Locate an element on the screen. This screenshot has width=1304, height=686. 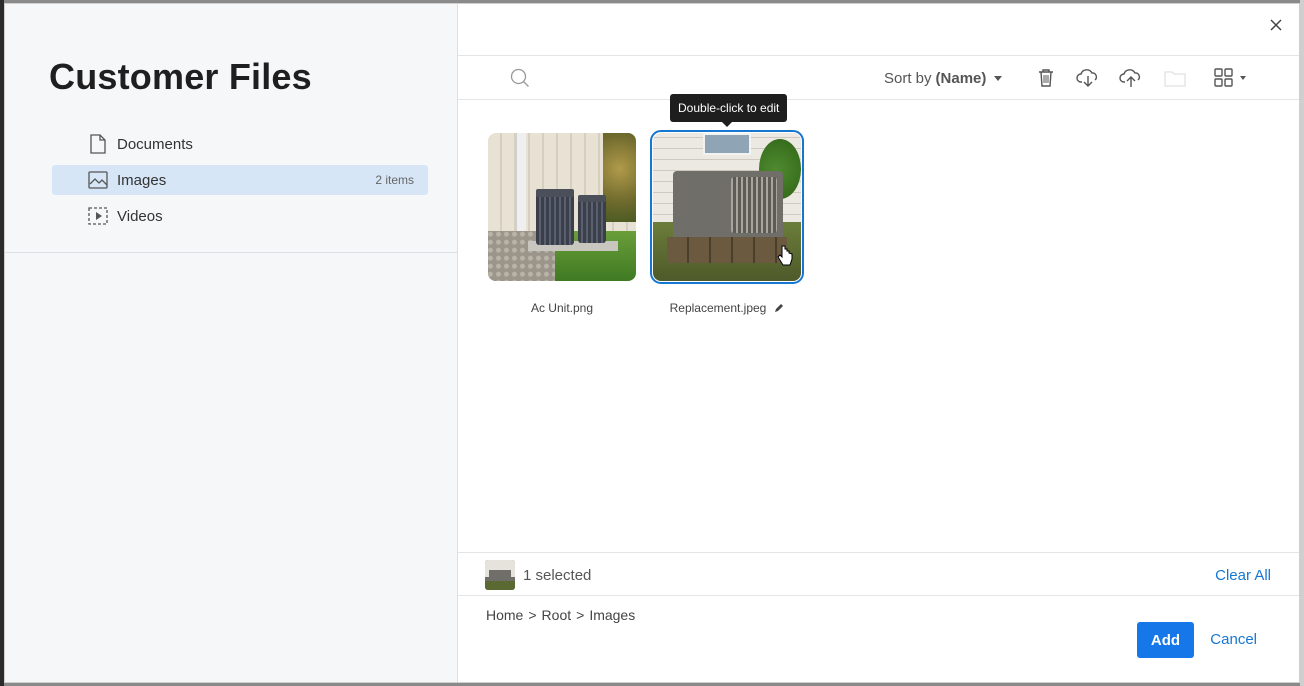
file-tile: Replacement.jpeg is located at coordinates (727, 222).